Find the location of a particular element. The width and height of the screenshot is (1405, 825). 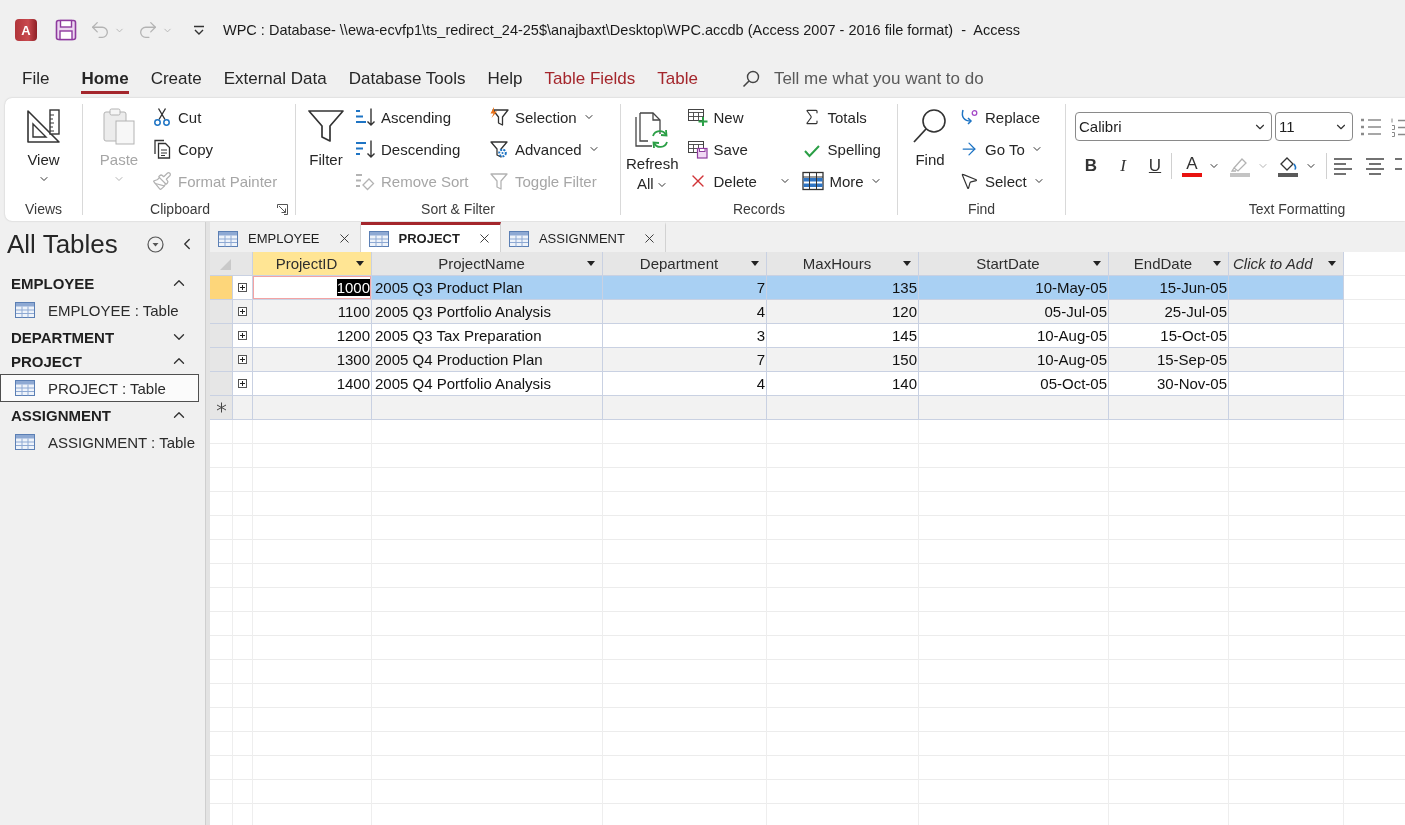

circle-caret-icon is located at coordinates (155, 244).